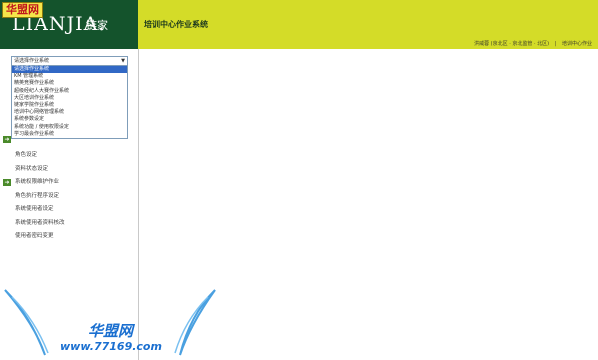 This screenshot has width=598, height=360. Describe the element at coordinates (37, 182) in the screenshot. I see `sidebar-item-label: 系统权限维护作业` at that location.